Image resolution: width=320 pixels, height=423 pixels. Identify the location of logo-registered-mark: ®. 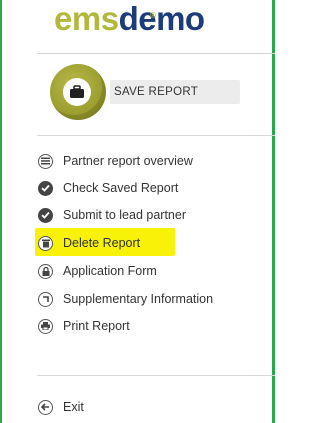
(153, 15).